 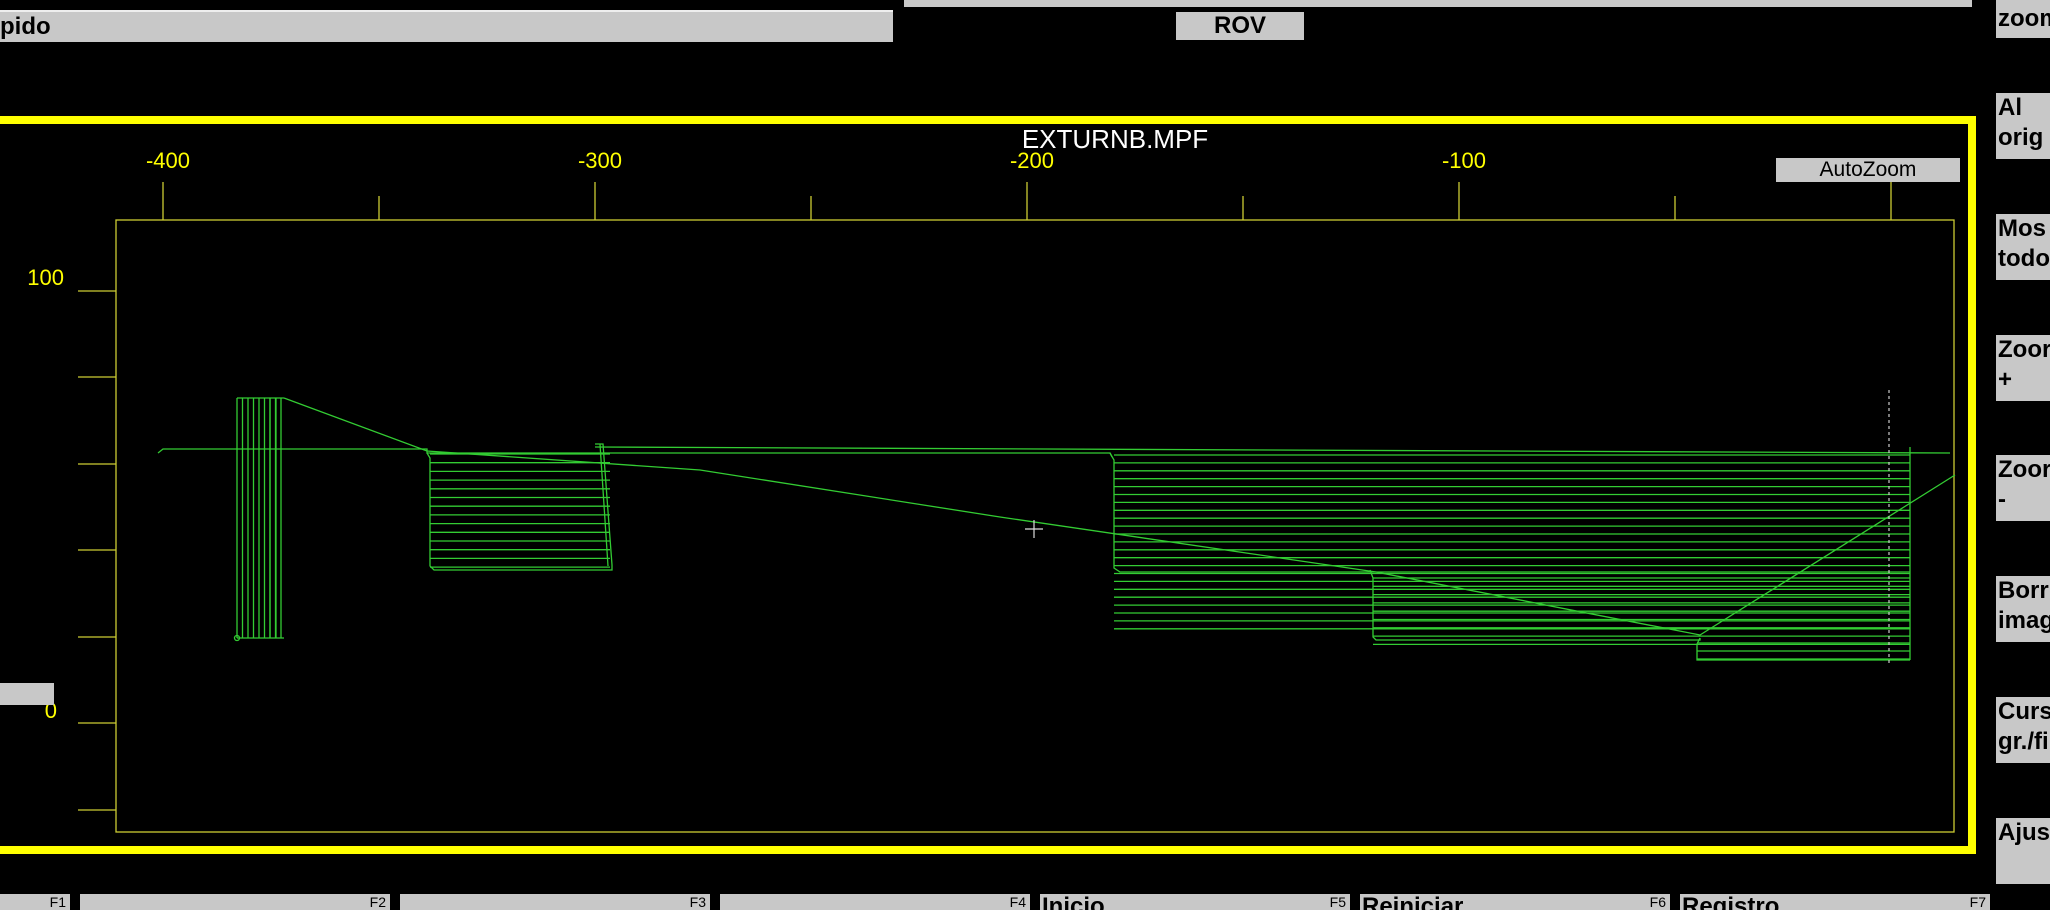 What do you see at coordinates (168, 160) in the screenshot?
I see `x-tick-label: -400` at bounding box center [168, 160].